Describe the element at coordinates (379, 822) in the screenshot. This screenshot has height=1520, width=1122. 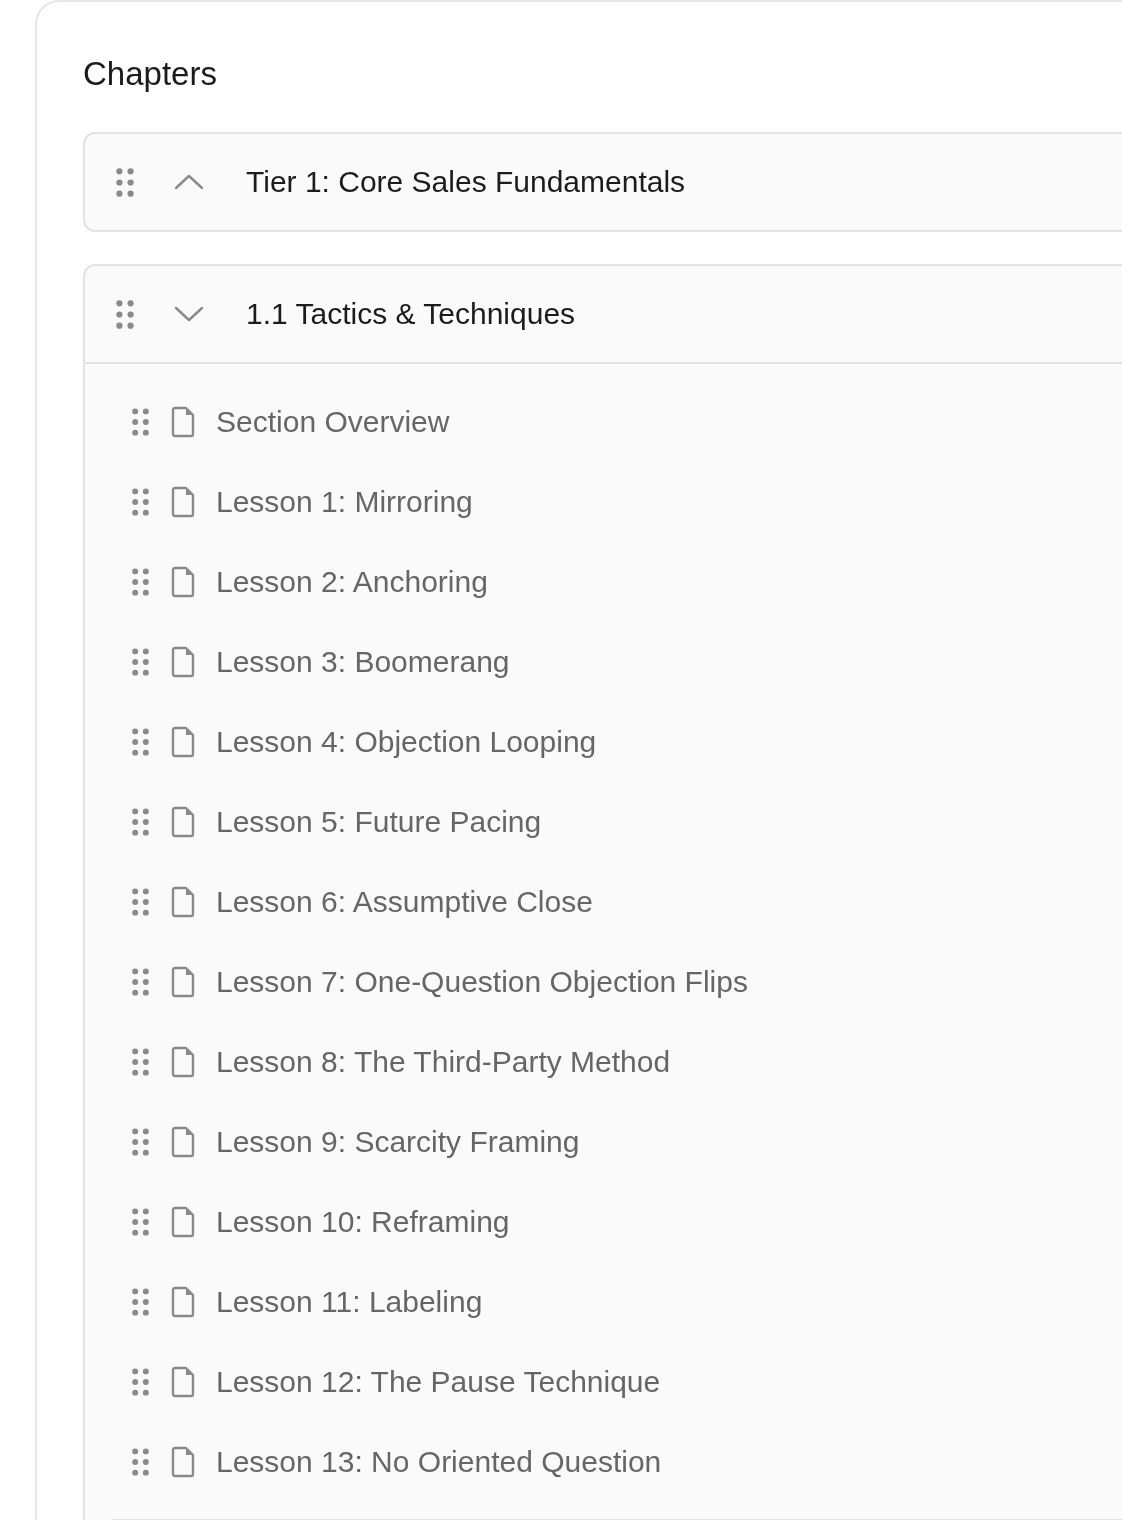
I see `lesson-title: Lesson 5: Future Pacing` at that location.